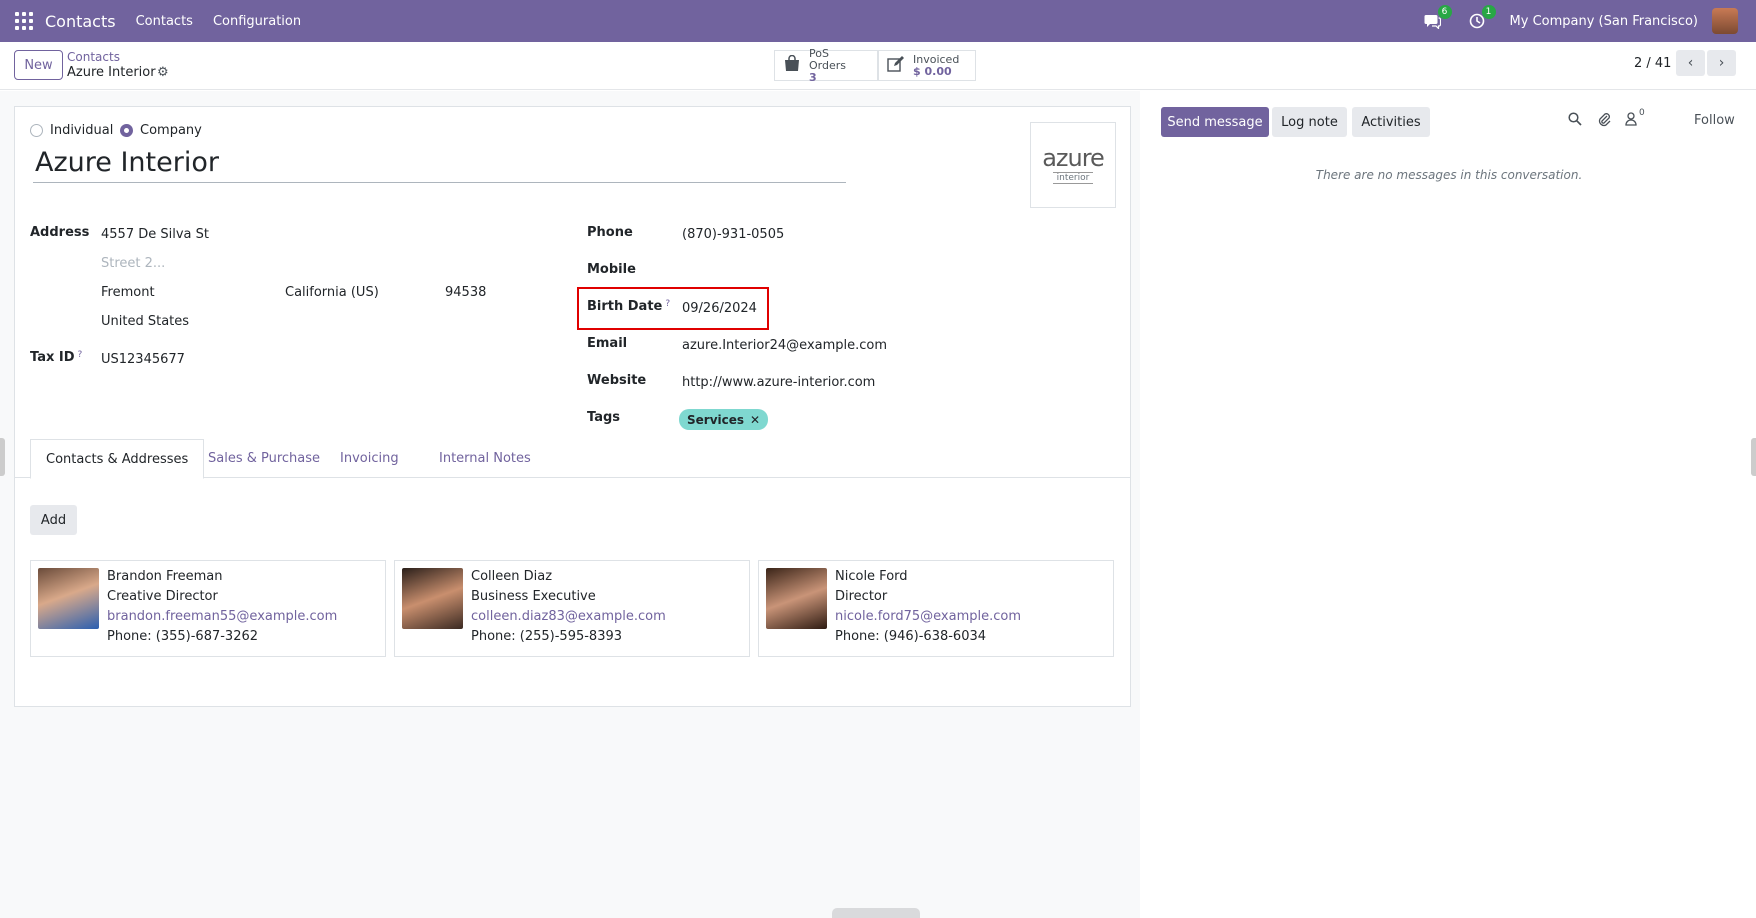  I want to click on mobile-field, so click(807, 271).